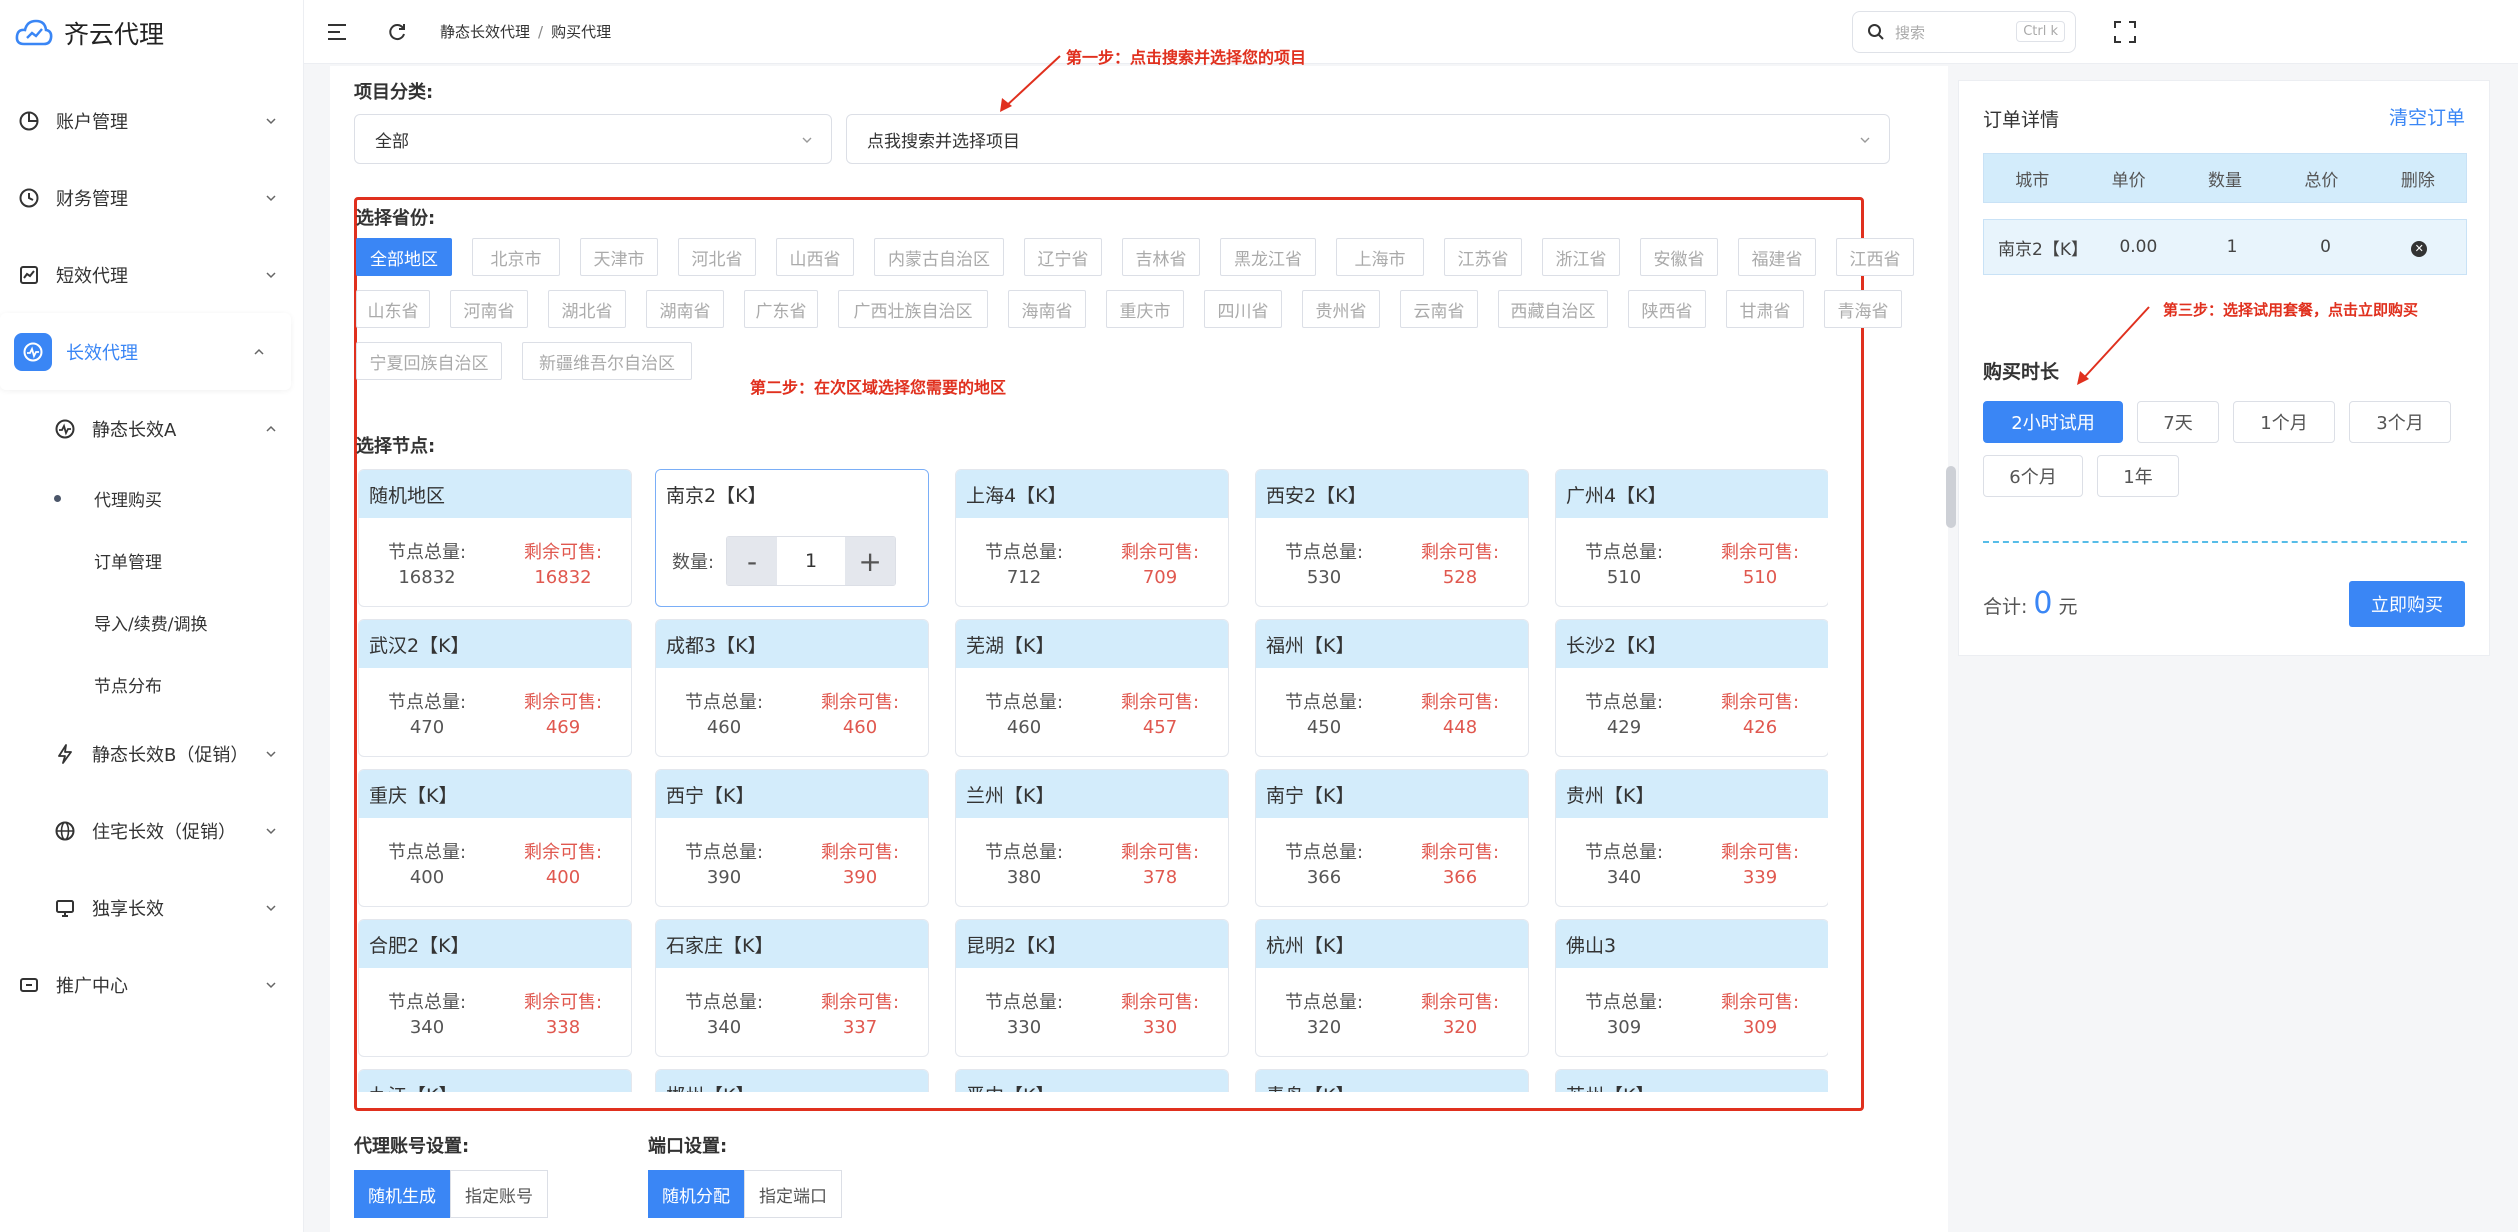  Describe the element at coordinates (495, 538) in the screenshot. I see `node-card: 随机地区 节点总量: 16832 剩余可售: 16832` at that location.